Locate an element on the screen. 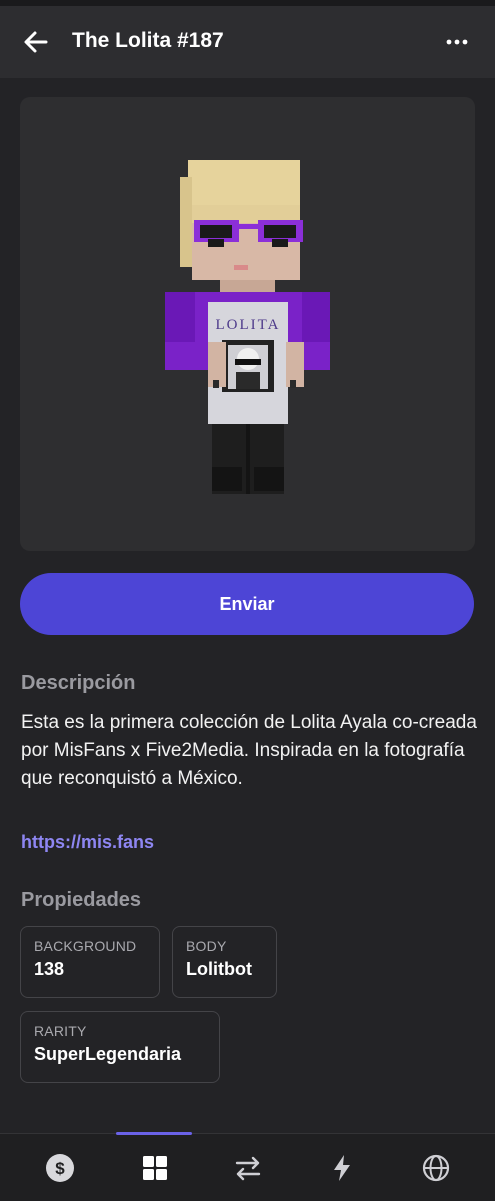  top-app-bar: The Lolita #187 is located at coordinates (247, 42).